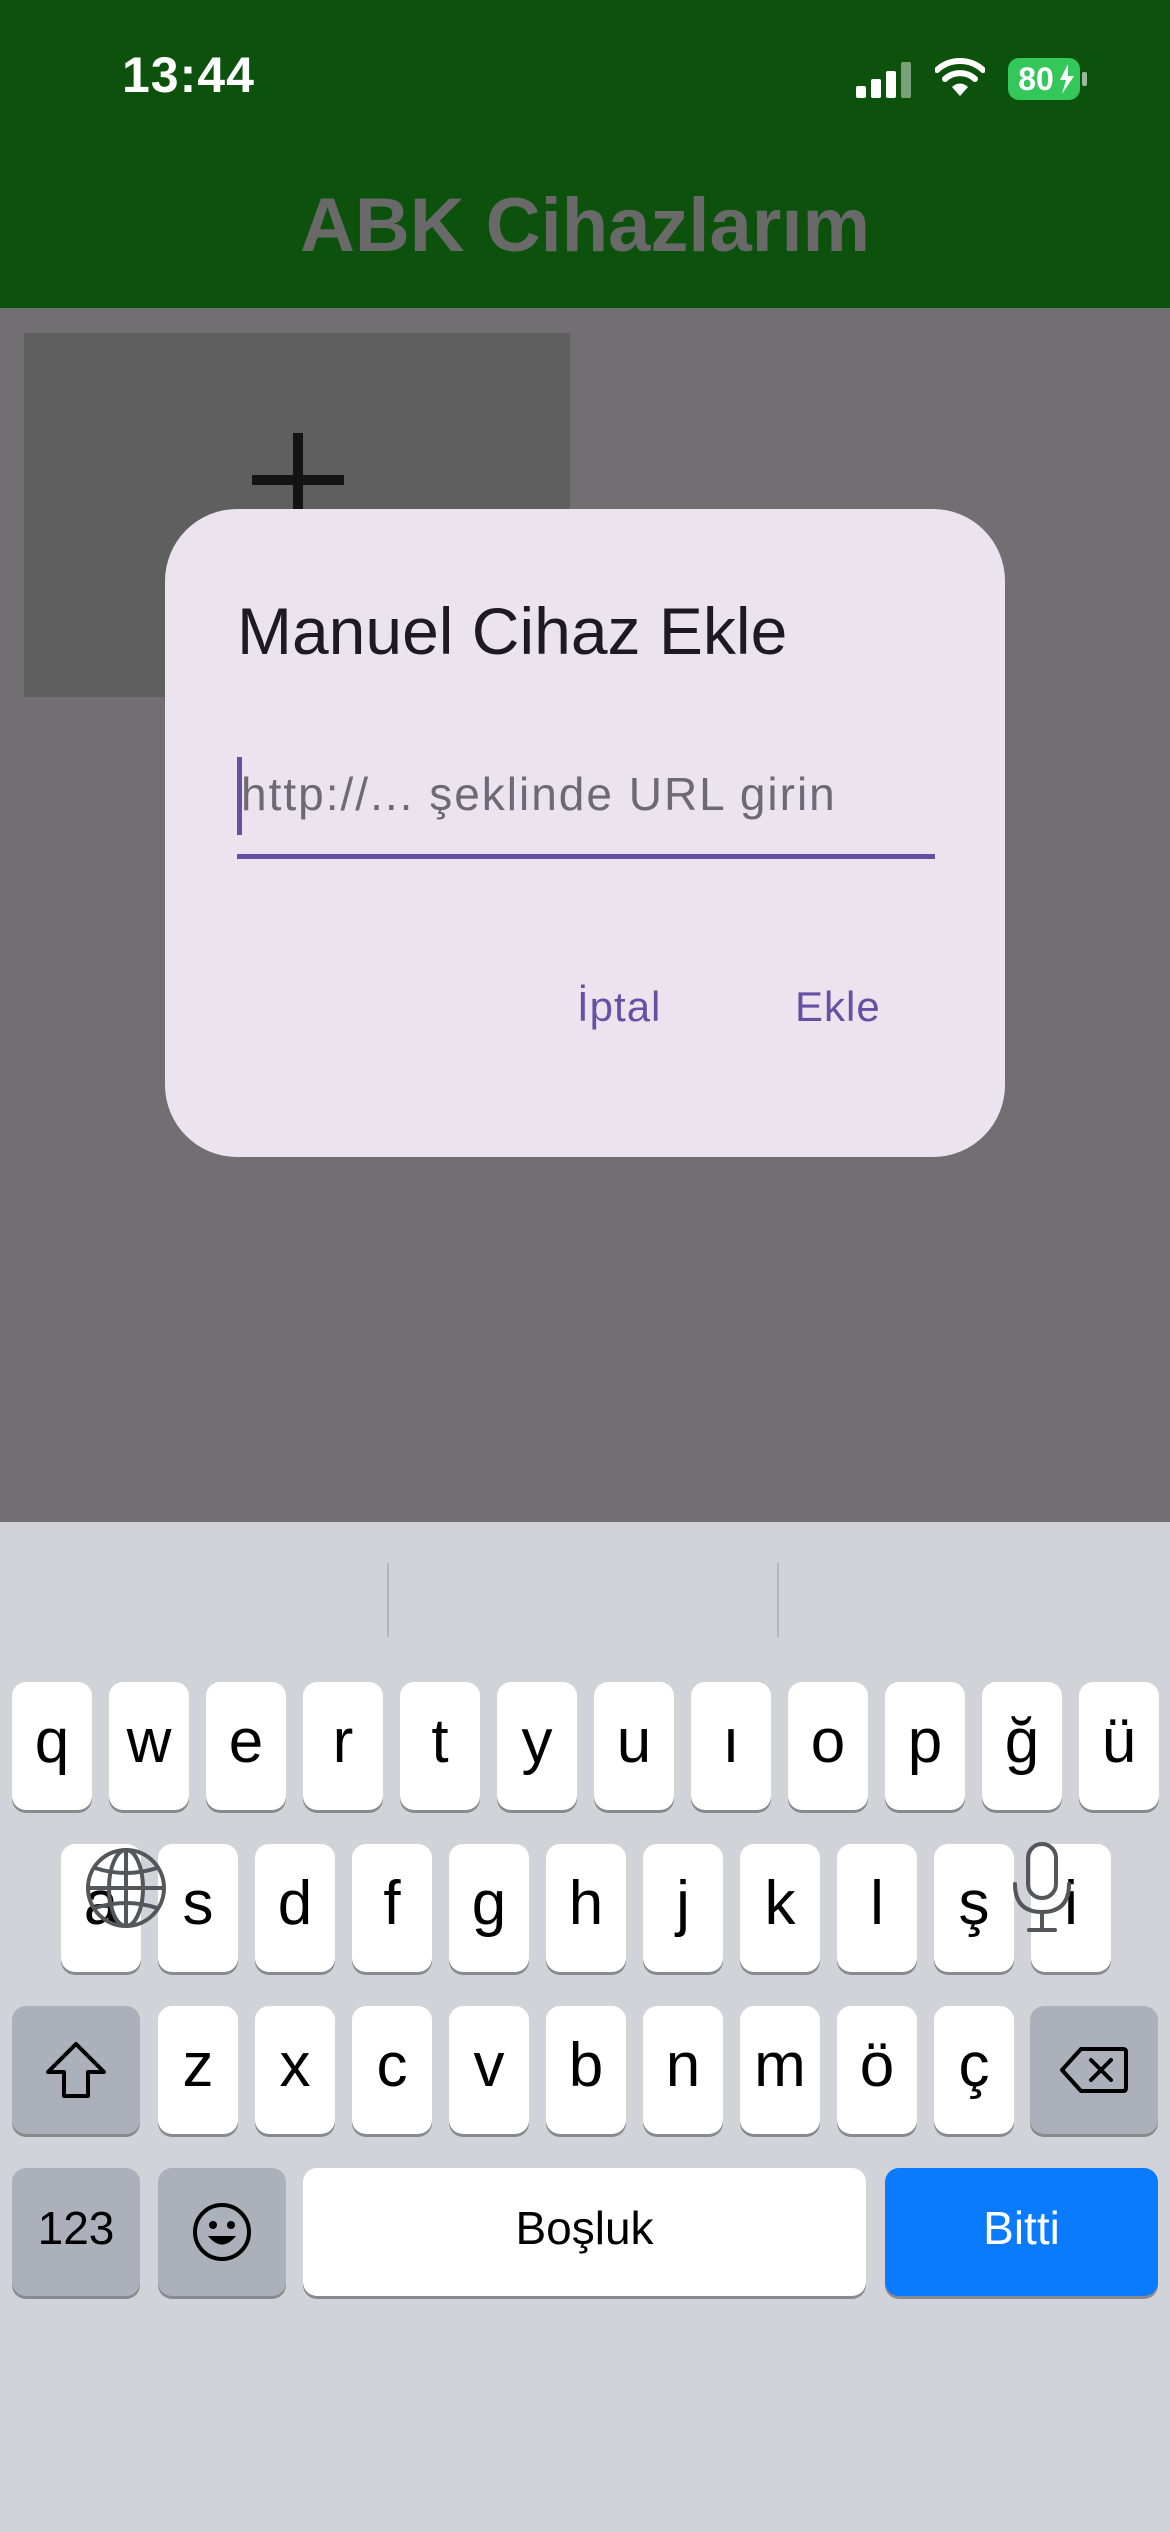  What do you see at coordinates (52, 1746) in the screenshot?
I see `key-q: q` at bounding box center [52, 1746].